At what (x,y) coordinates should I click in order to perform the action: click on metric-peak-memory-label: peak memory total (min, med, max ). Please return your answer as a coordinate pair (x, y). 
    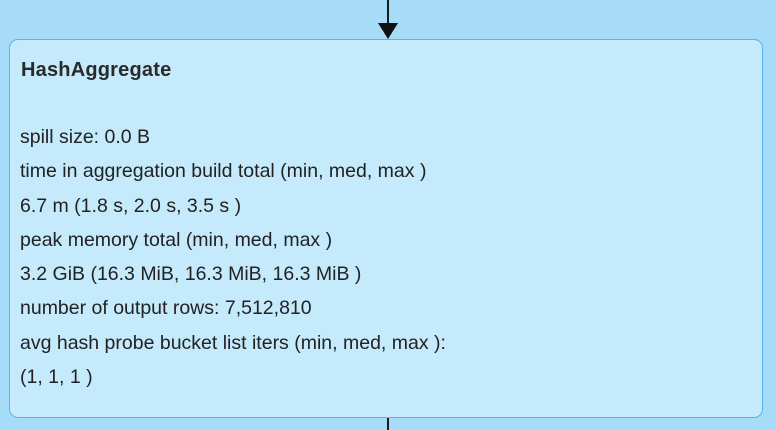
    Looking at the image, I should click on (176, 239).